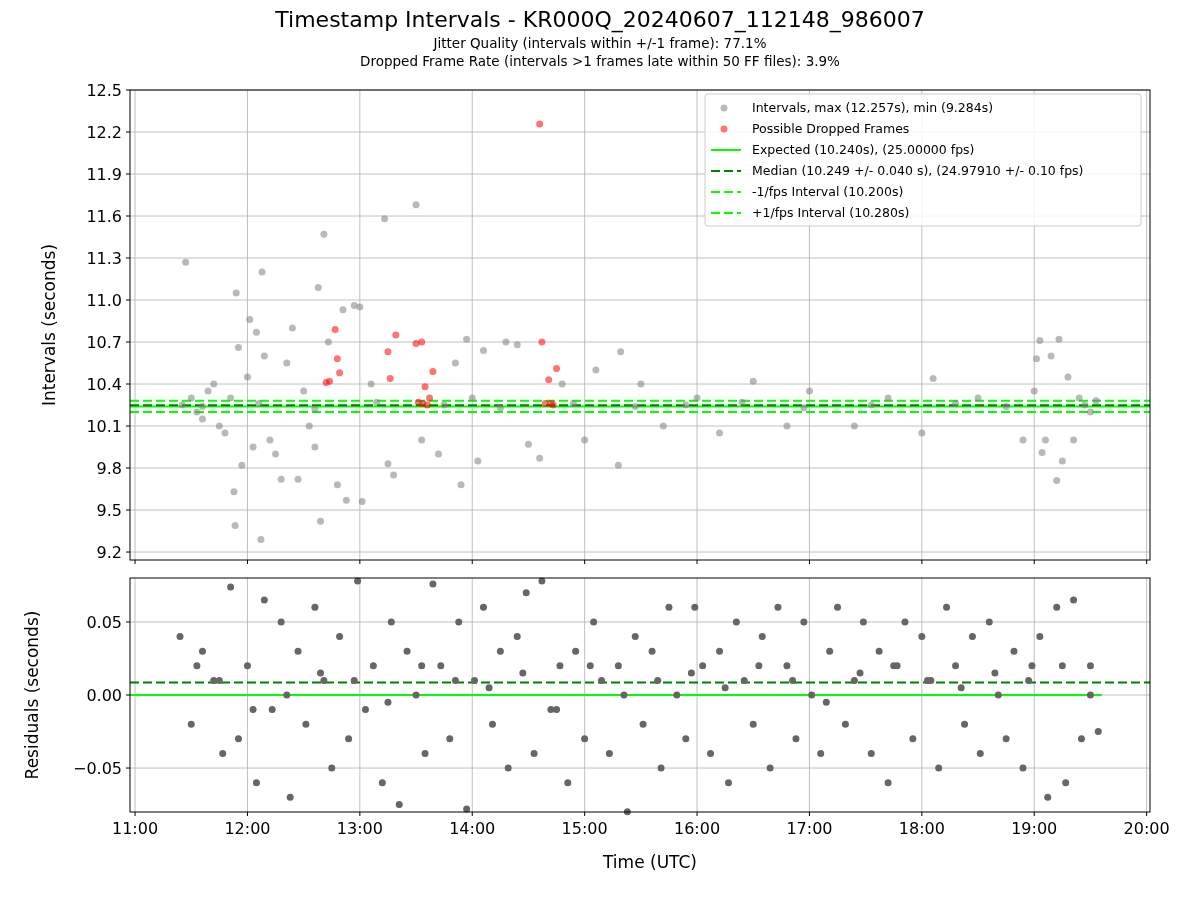  I want to click on tick-label: 11.6, so click(104, 216).